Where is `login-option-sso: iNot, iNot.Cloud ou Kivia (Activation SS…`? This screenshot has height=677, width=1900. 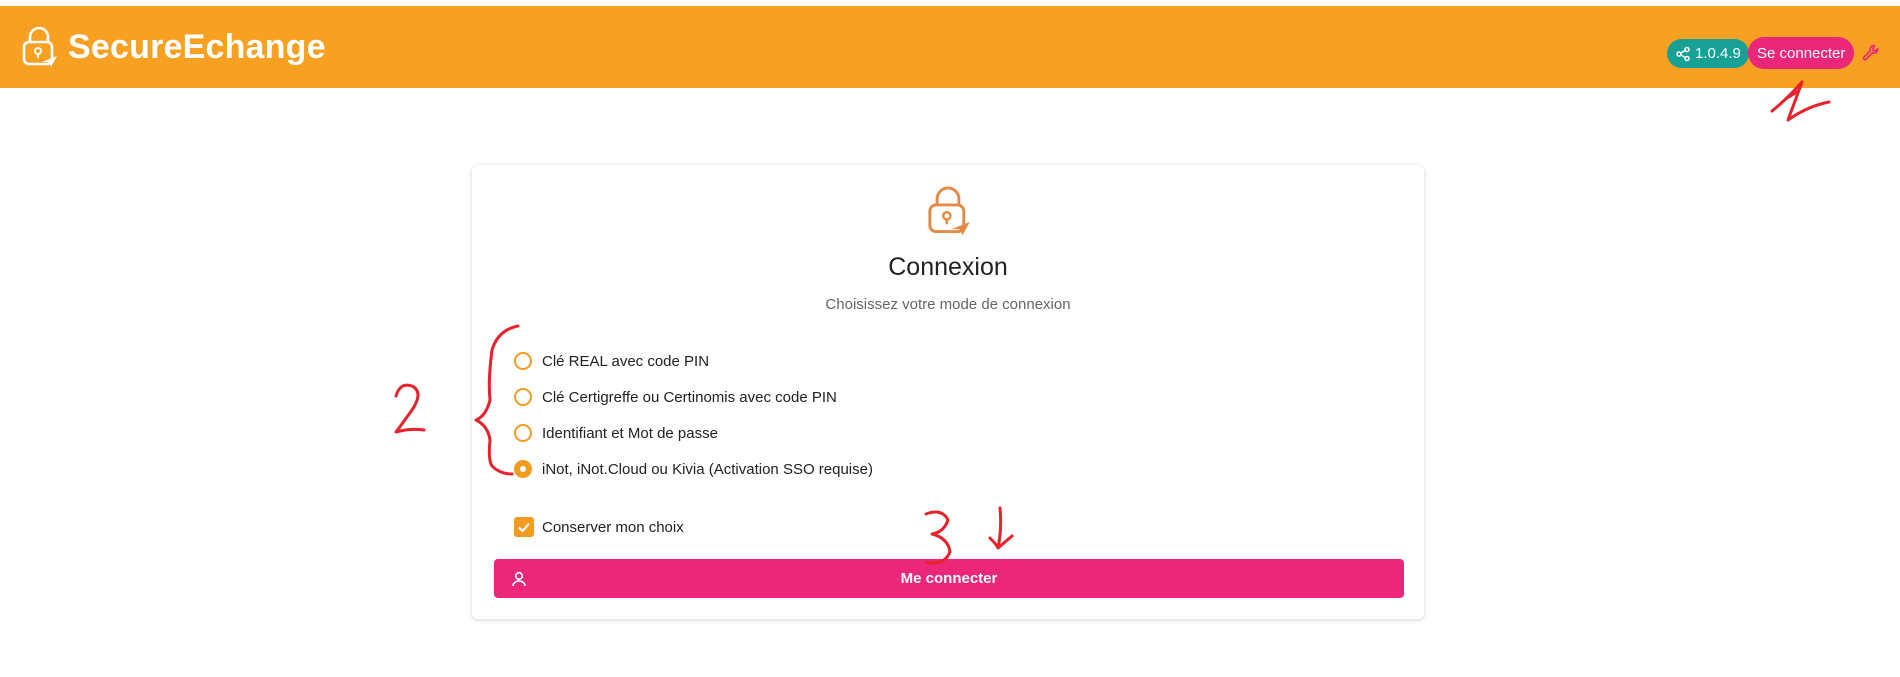 login-option-sso: iNot, iNot.Cloud ou Kivia (Activation SS… is located at coordinates (693, 469).